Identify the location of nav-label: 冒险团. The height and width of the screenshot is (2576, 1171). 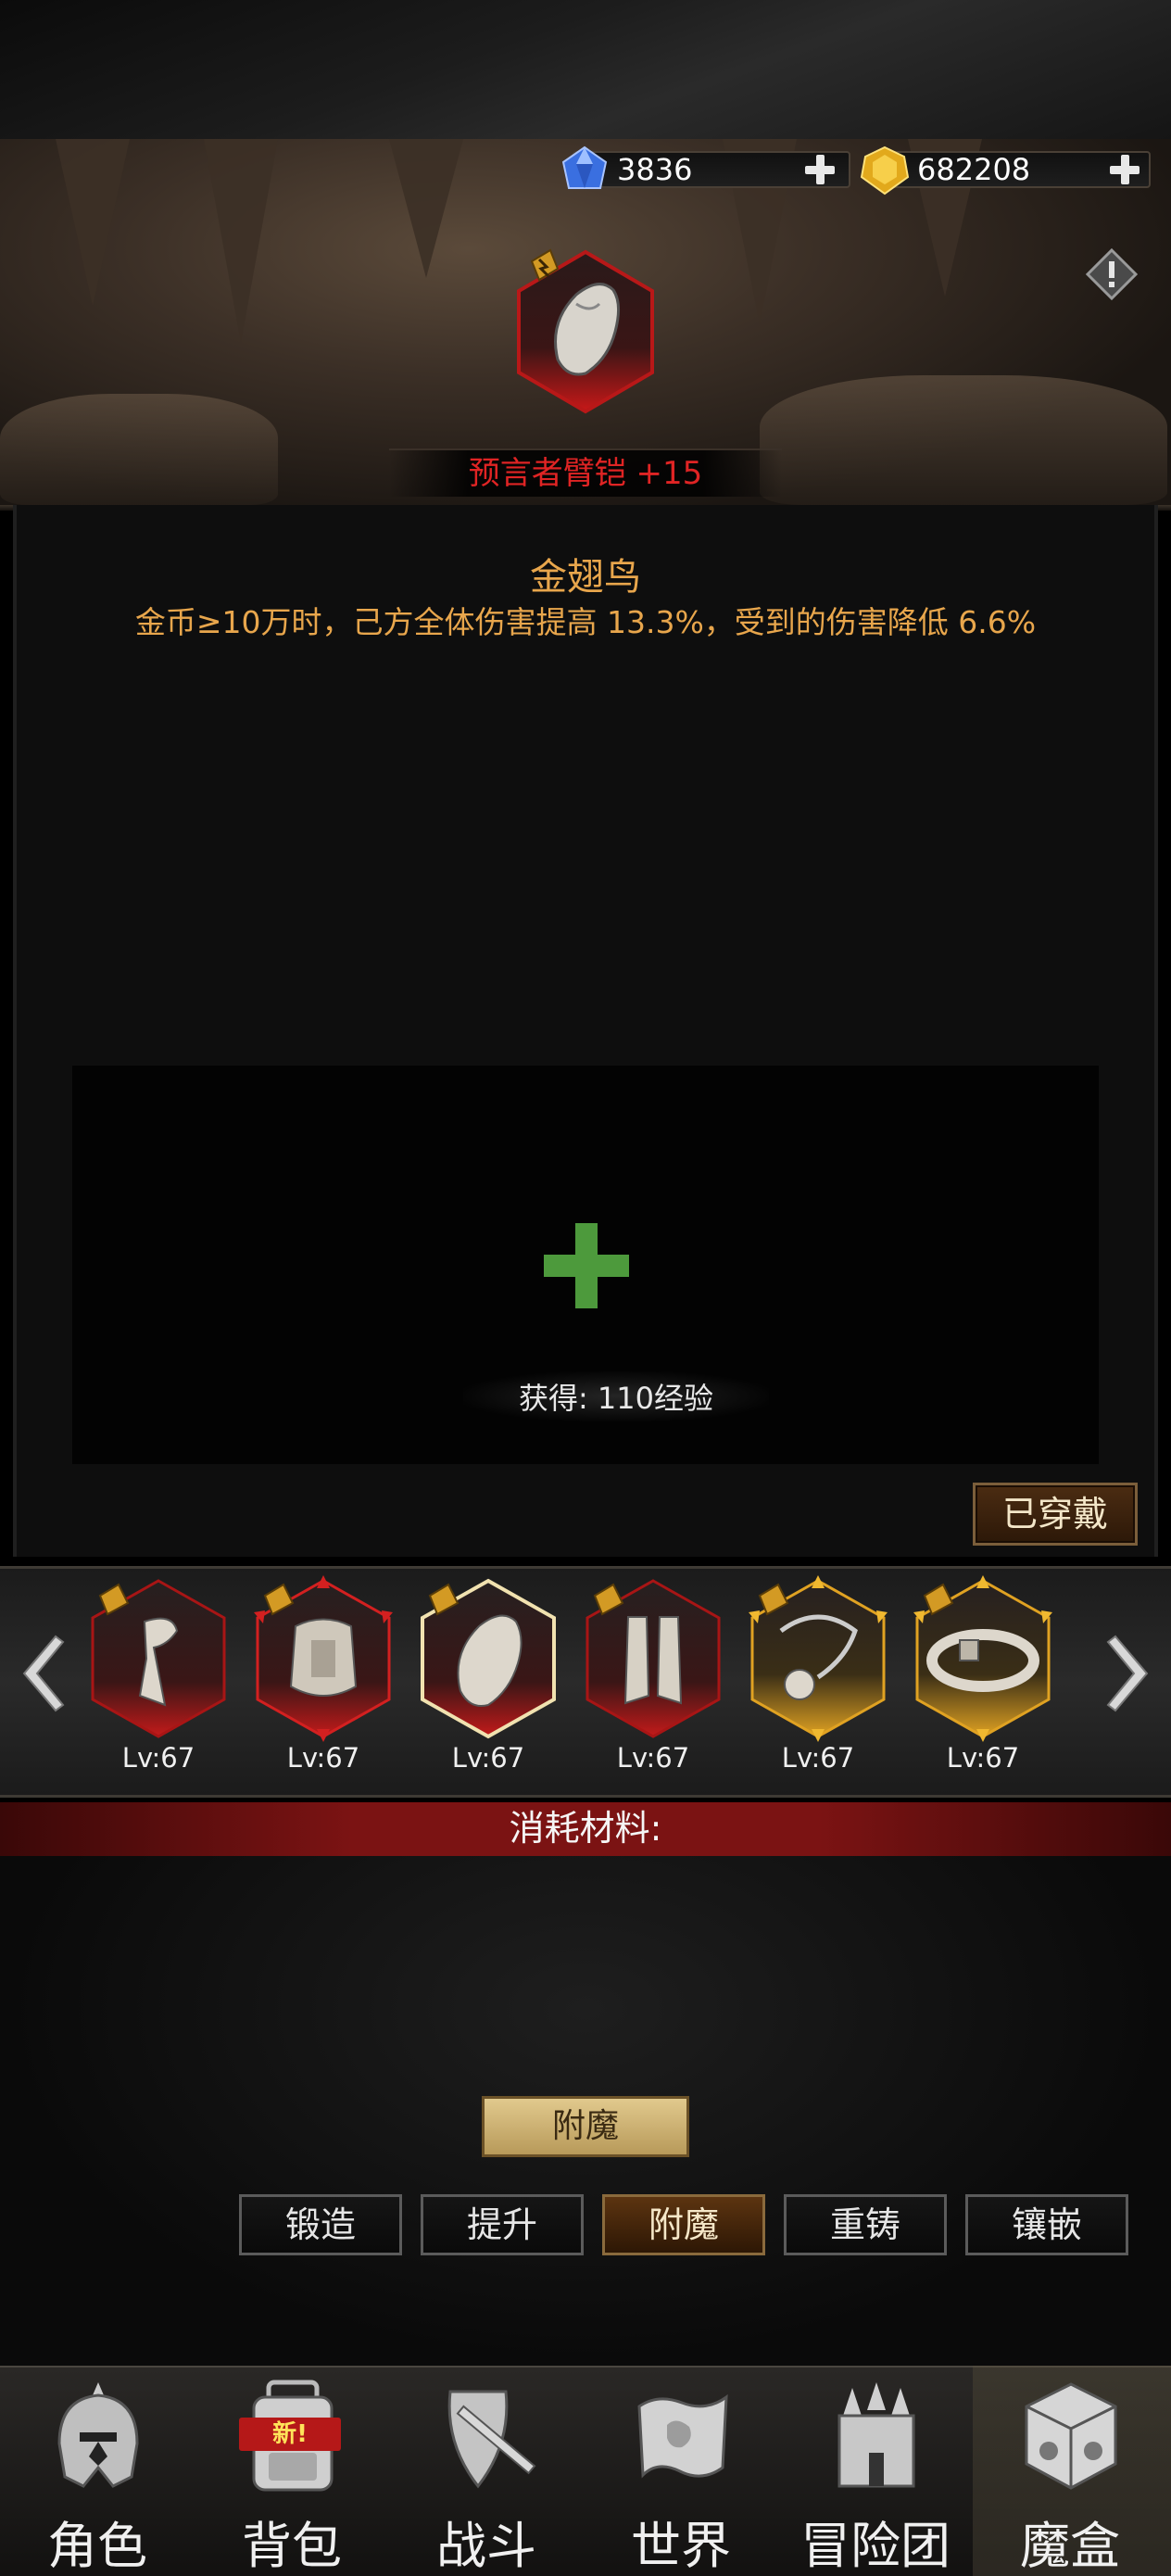
(876, 2546).